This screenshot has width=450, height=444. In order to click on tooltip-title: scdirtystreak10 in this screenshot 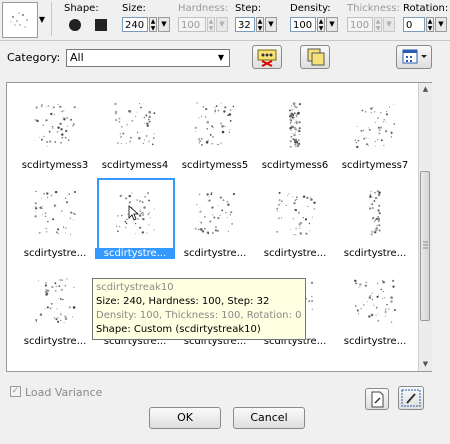, I will do `click(135, 287)`.